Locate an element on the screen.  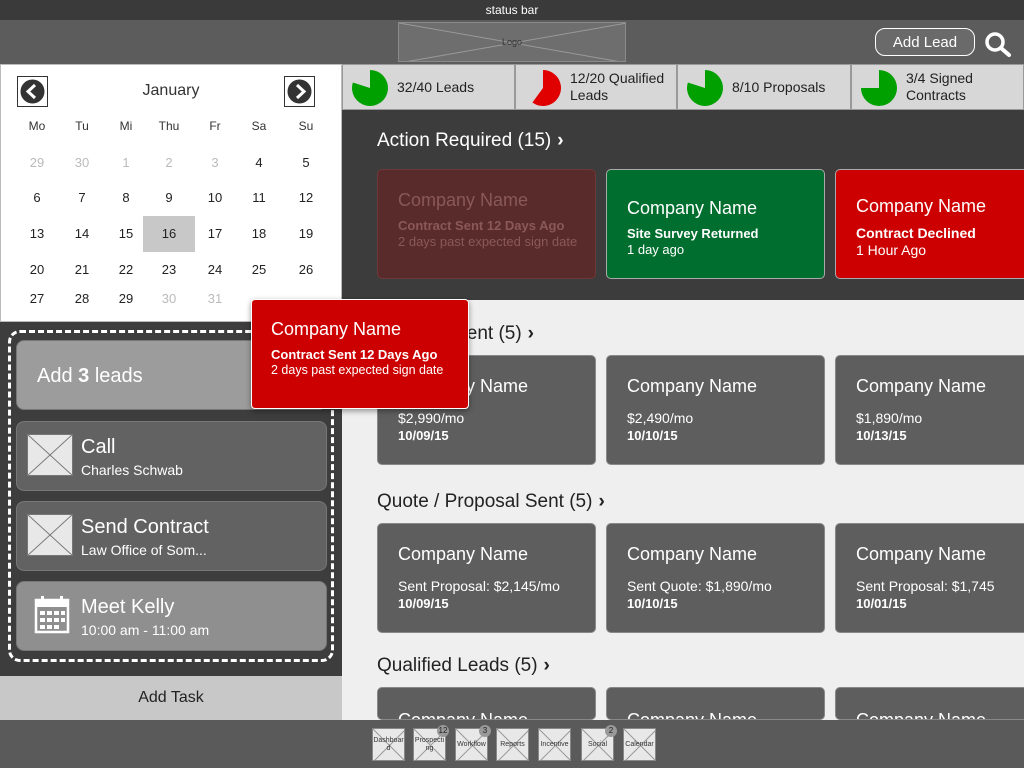
tab-label: Dashboard is located at coordinates (388, 744).